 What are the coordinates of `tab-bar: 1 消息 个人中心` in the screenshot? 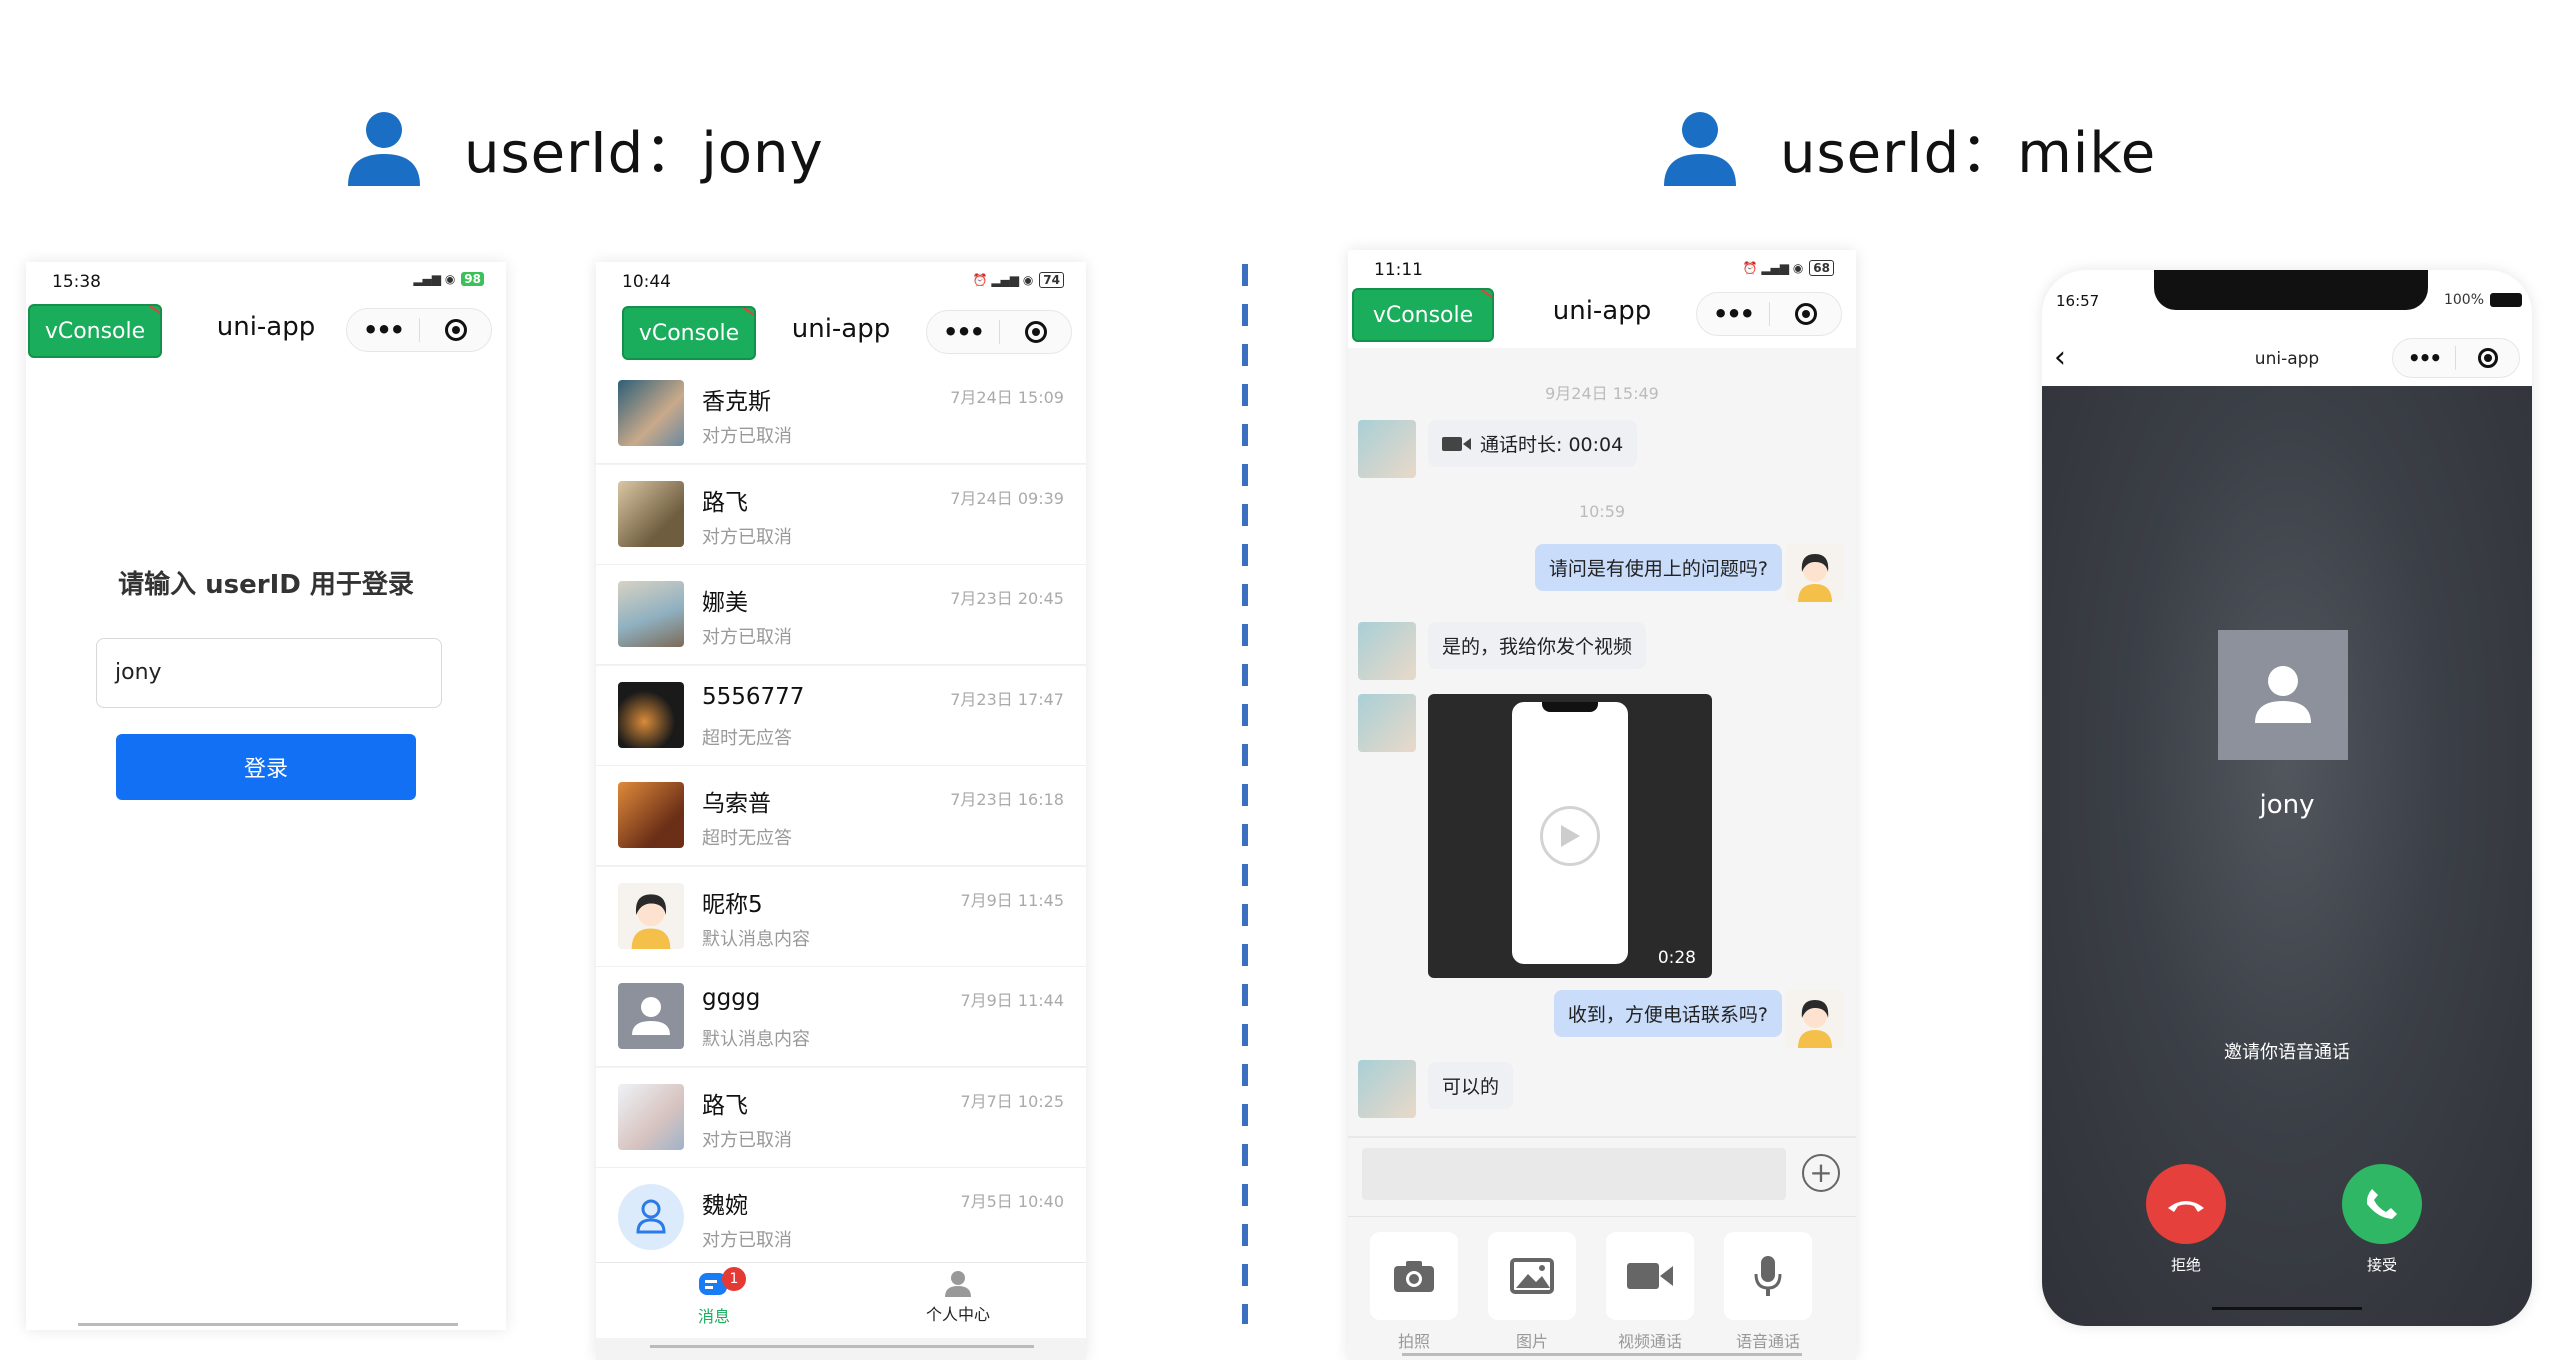 It's located at (841, 1300).